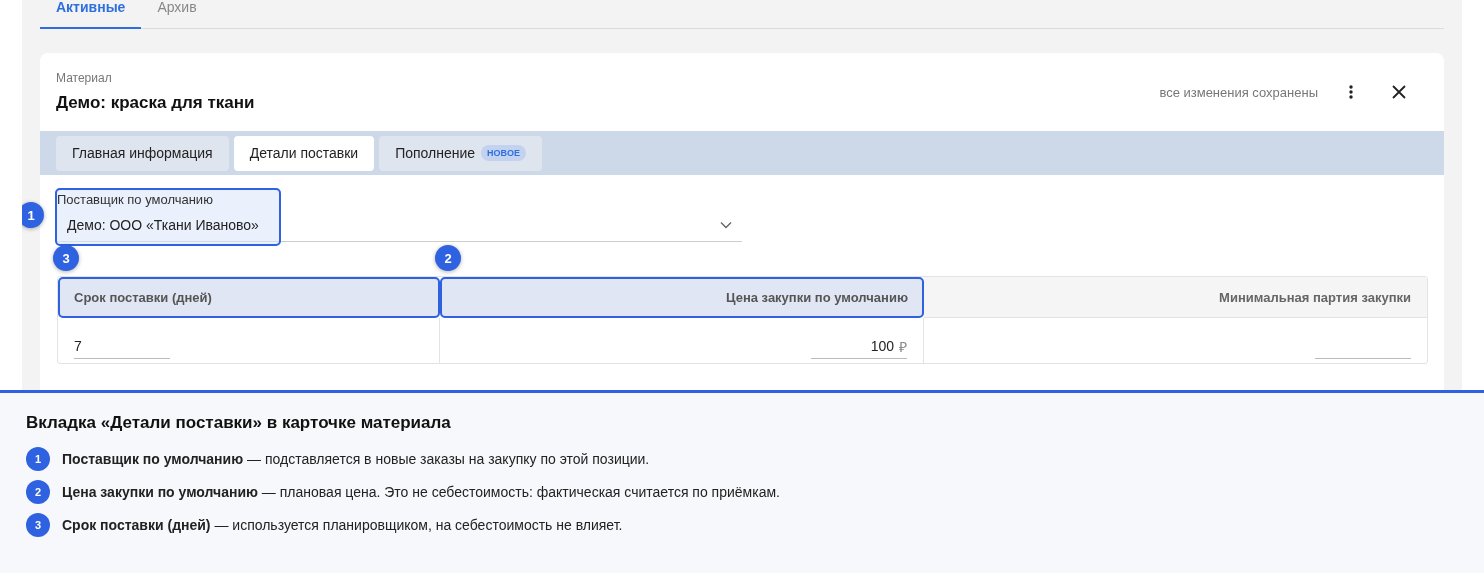 This screenshot has height=573, width=1484. What do you see at coordinates (122, 346) in the screenshot?
I see `input-field: 7` at bounding box center [122, 346].